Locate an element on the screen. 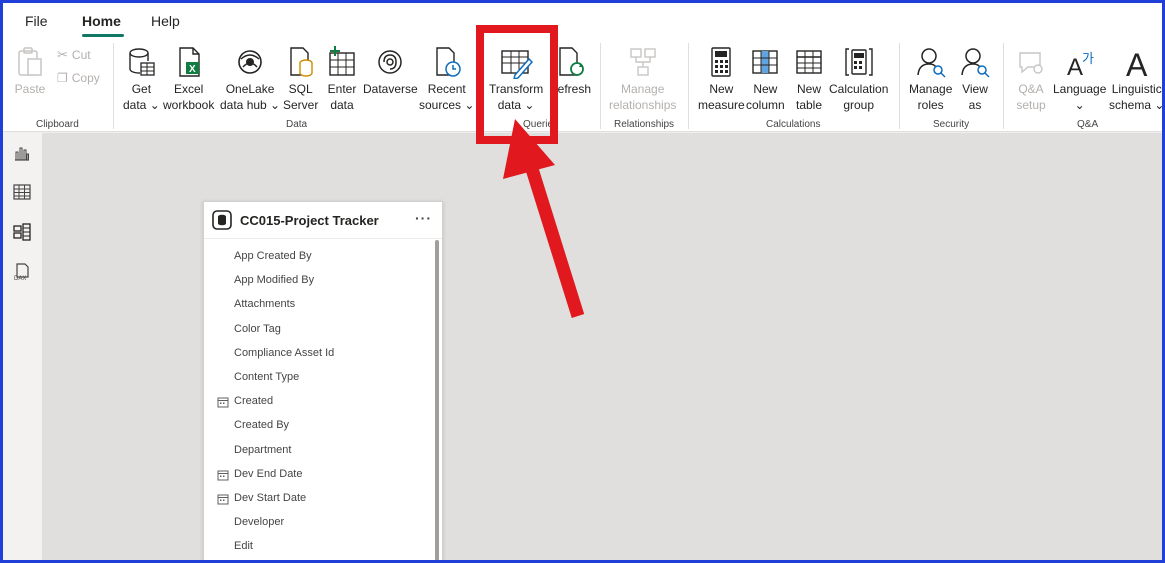 Image resolution: width=1165 pixels, height=563 pixels. view-as-icon is located at coordinates (975, 62).